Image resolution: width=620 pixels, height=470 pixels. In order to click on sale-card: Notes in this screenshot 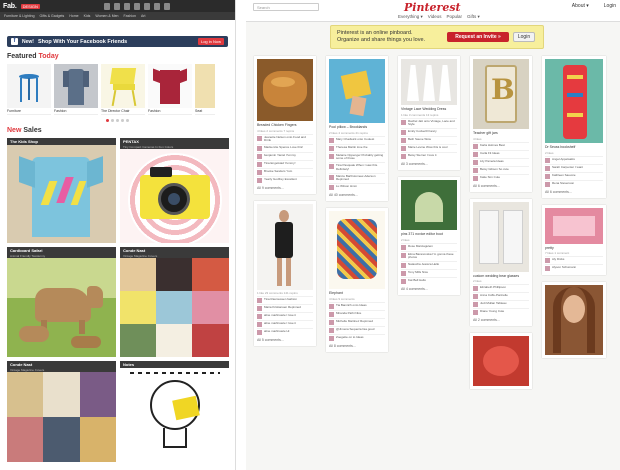, I will do `click(174, 411)`.